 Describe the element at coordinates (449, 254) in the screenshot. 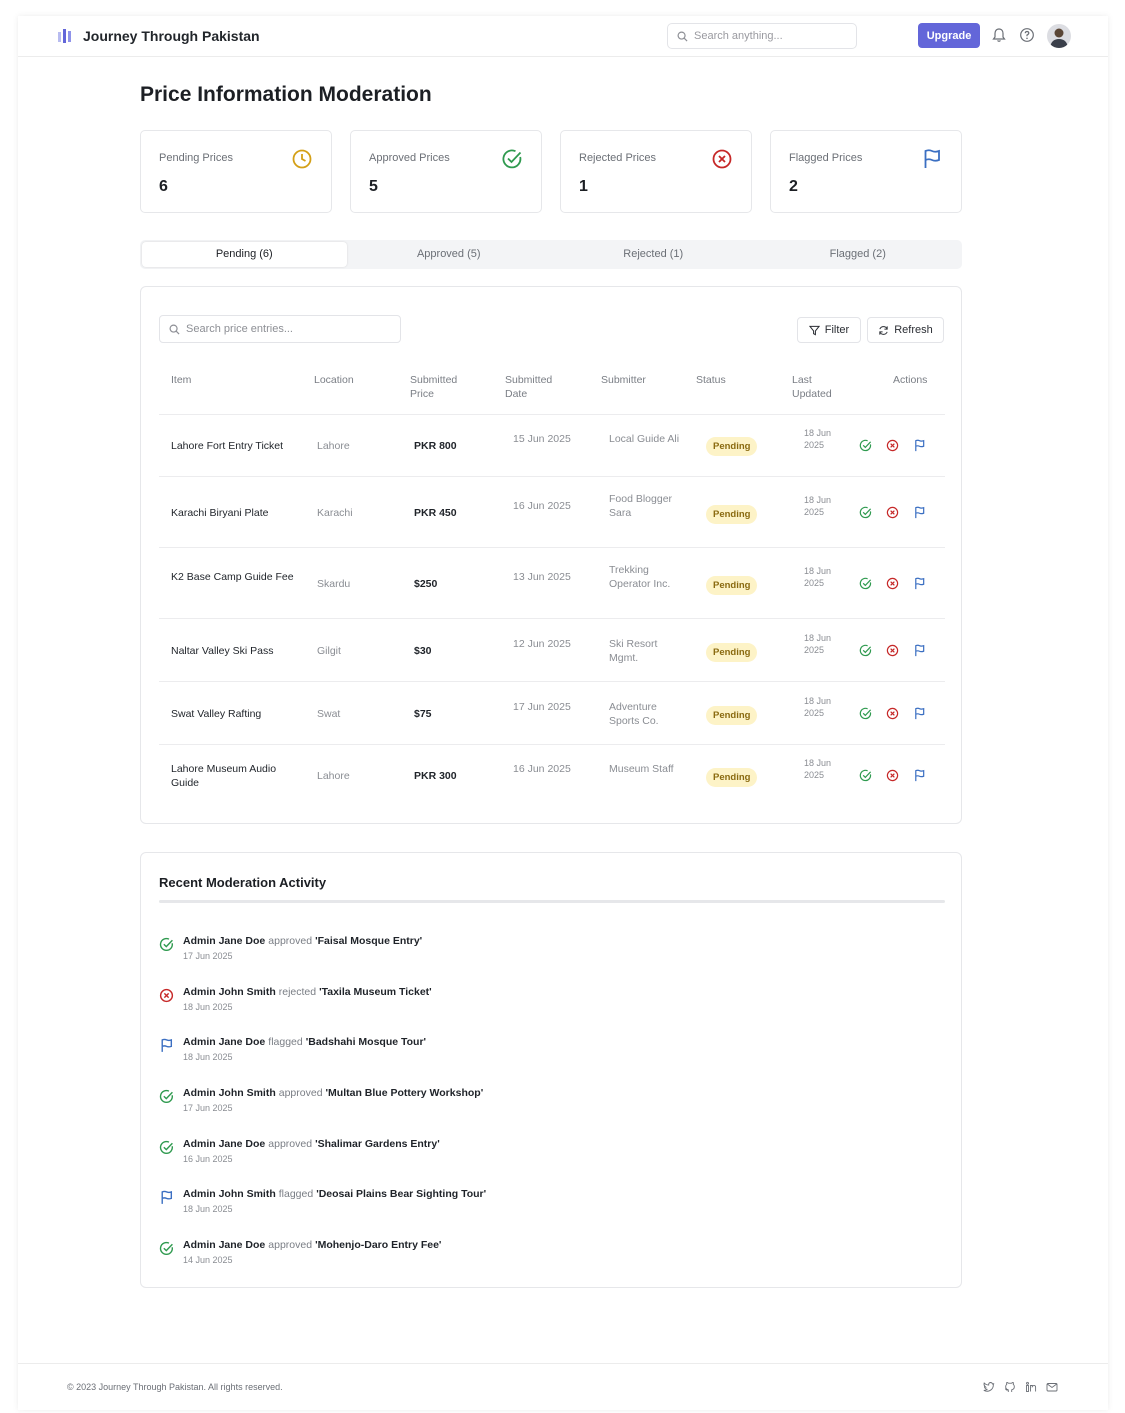

I see `tab-approved: Approved (5)` at that location.